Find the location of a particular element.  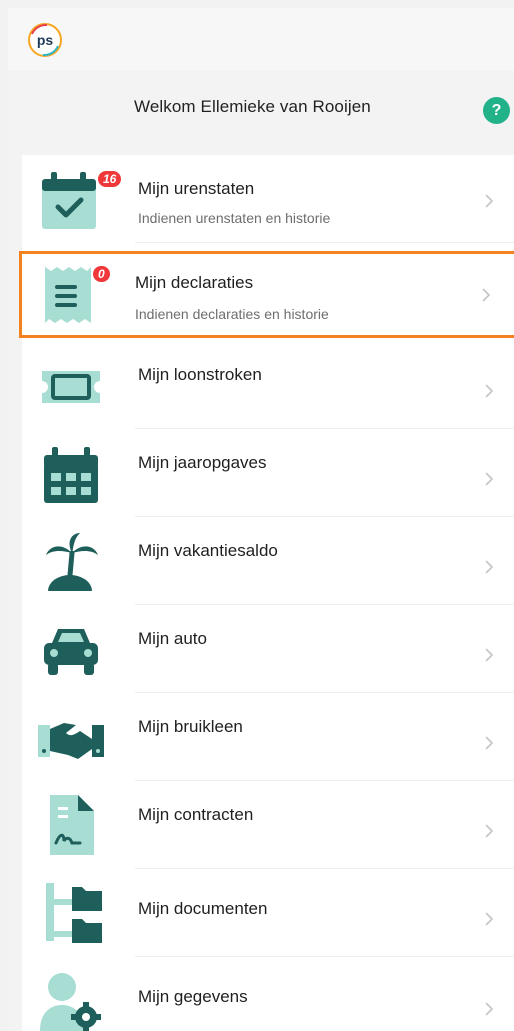

help-button: ? is located at coordinates (496, 110).